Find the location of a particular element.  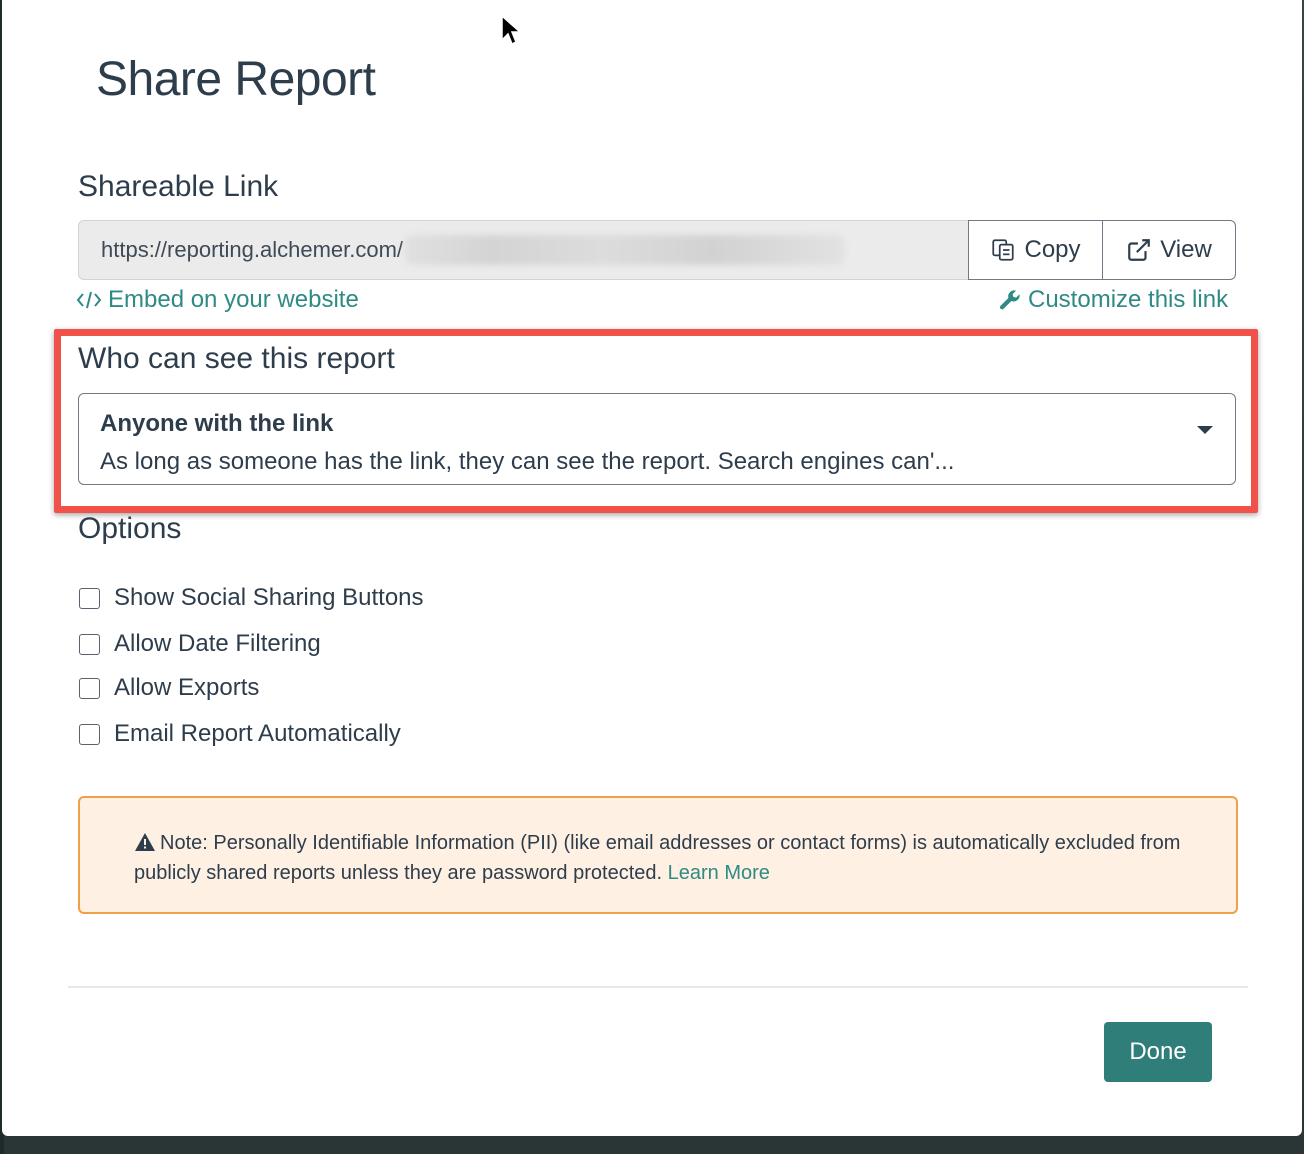

shareable-link-input: https://reporting.alchemer.com/ is located at coordinates (523, 250).